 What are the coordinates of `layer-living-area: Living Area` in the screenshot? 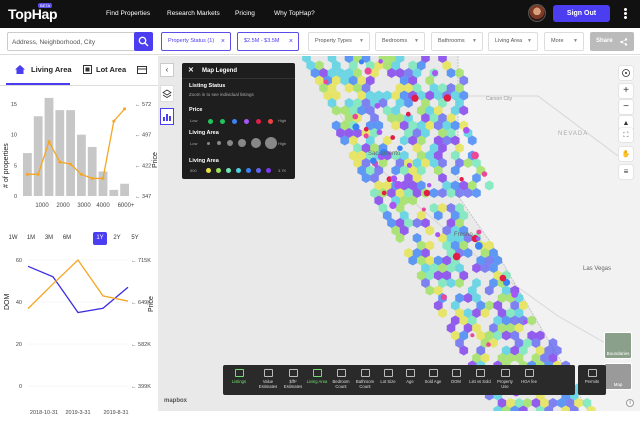 It's located at (317, 380).